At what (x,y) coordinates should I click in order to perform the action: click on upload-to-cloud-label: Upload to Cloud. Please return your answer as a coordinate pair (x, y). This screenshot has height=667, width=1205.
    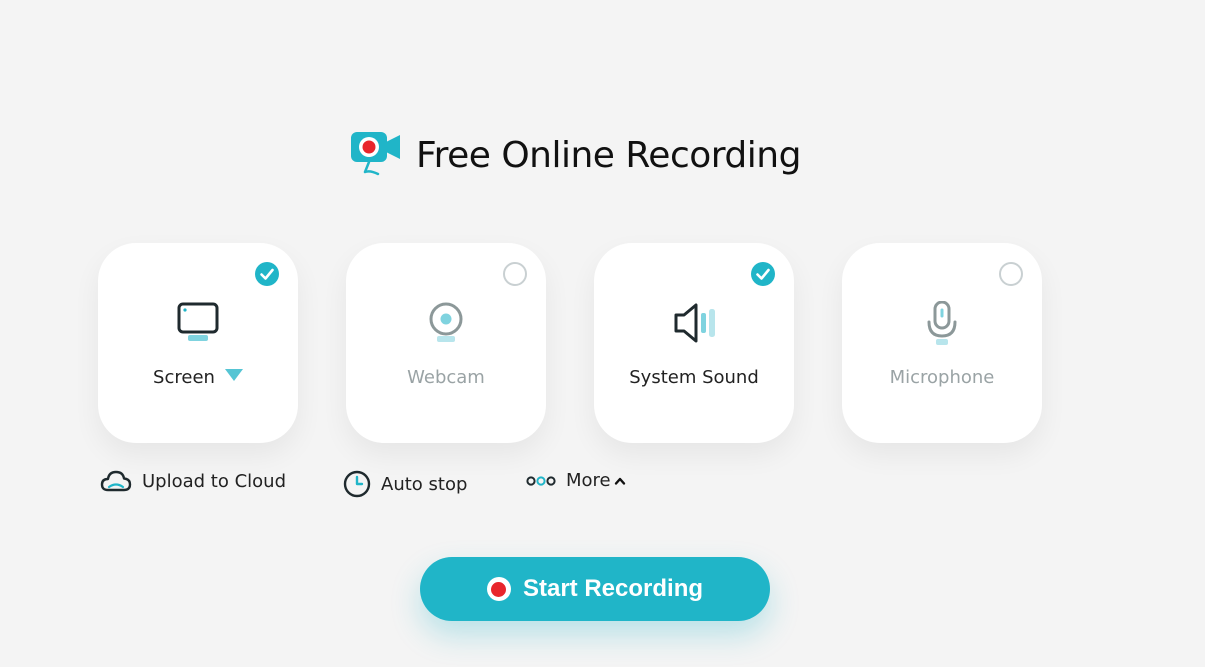
    Looking at the image, I should click on (214, 481).